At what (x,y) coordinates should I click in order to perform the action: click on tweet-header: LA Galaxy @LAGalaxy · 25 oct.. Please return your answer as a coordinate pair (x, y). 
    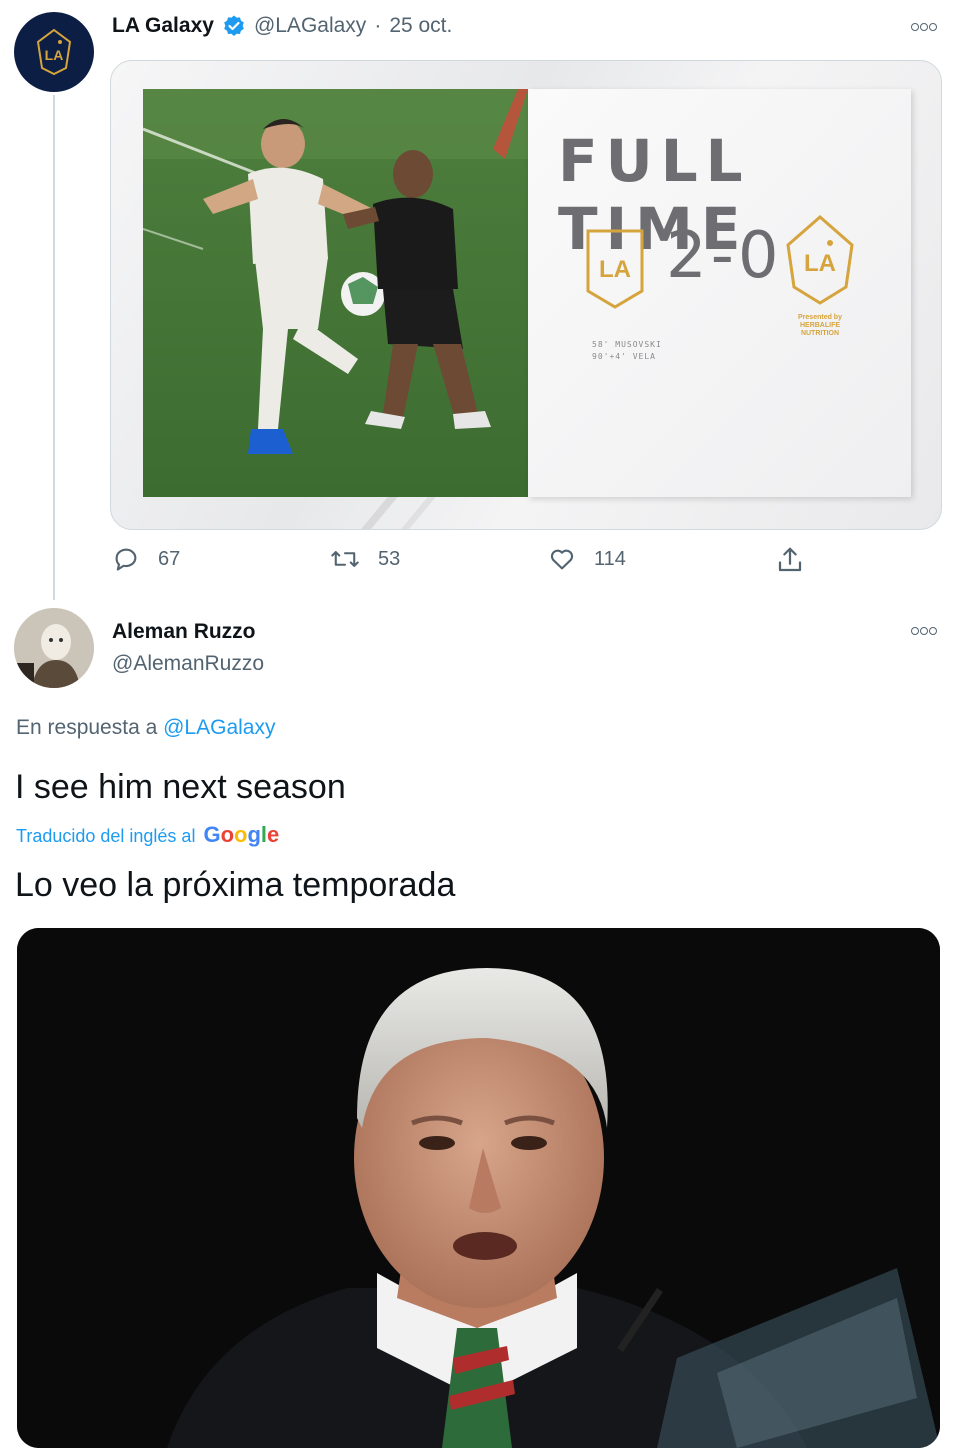
    Looking at the image, I should click on (282, 26).